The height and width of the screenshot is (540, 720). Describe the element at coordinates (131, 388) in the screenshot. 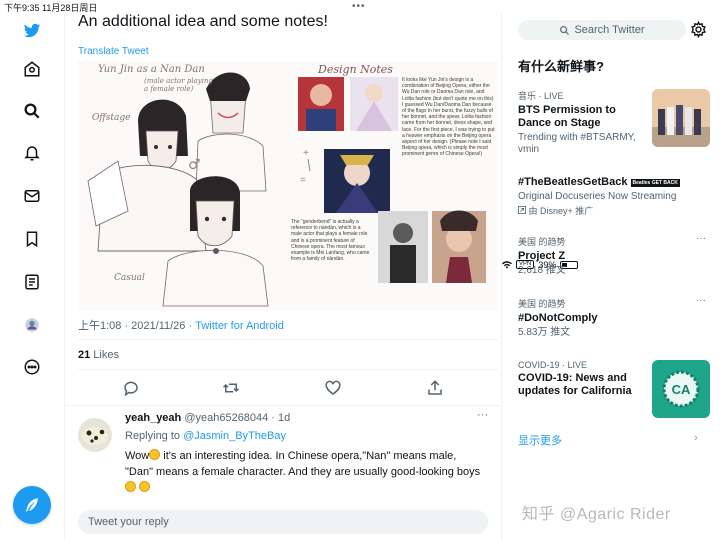

I see `reply-icon` at that location.